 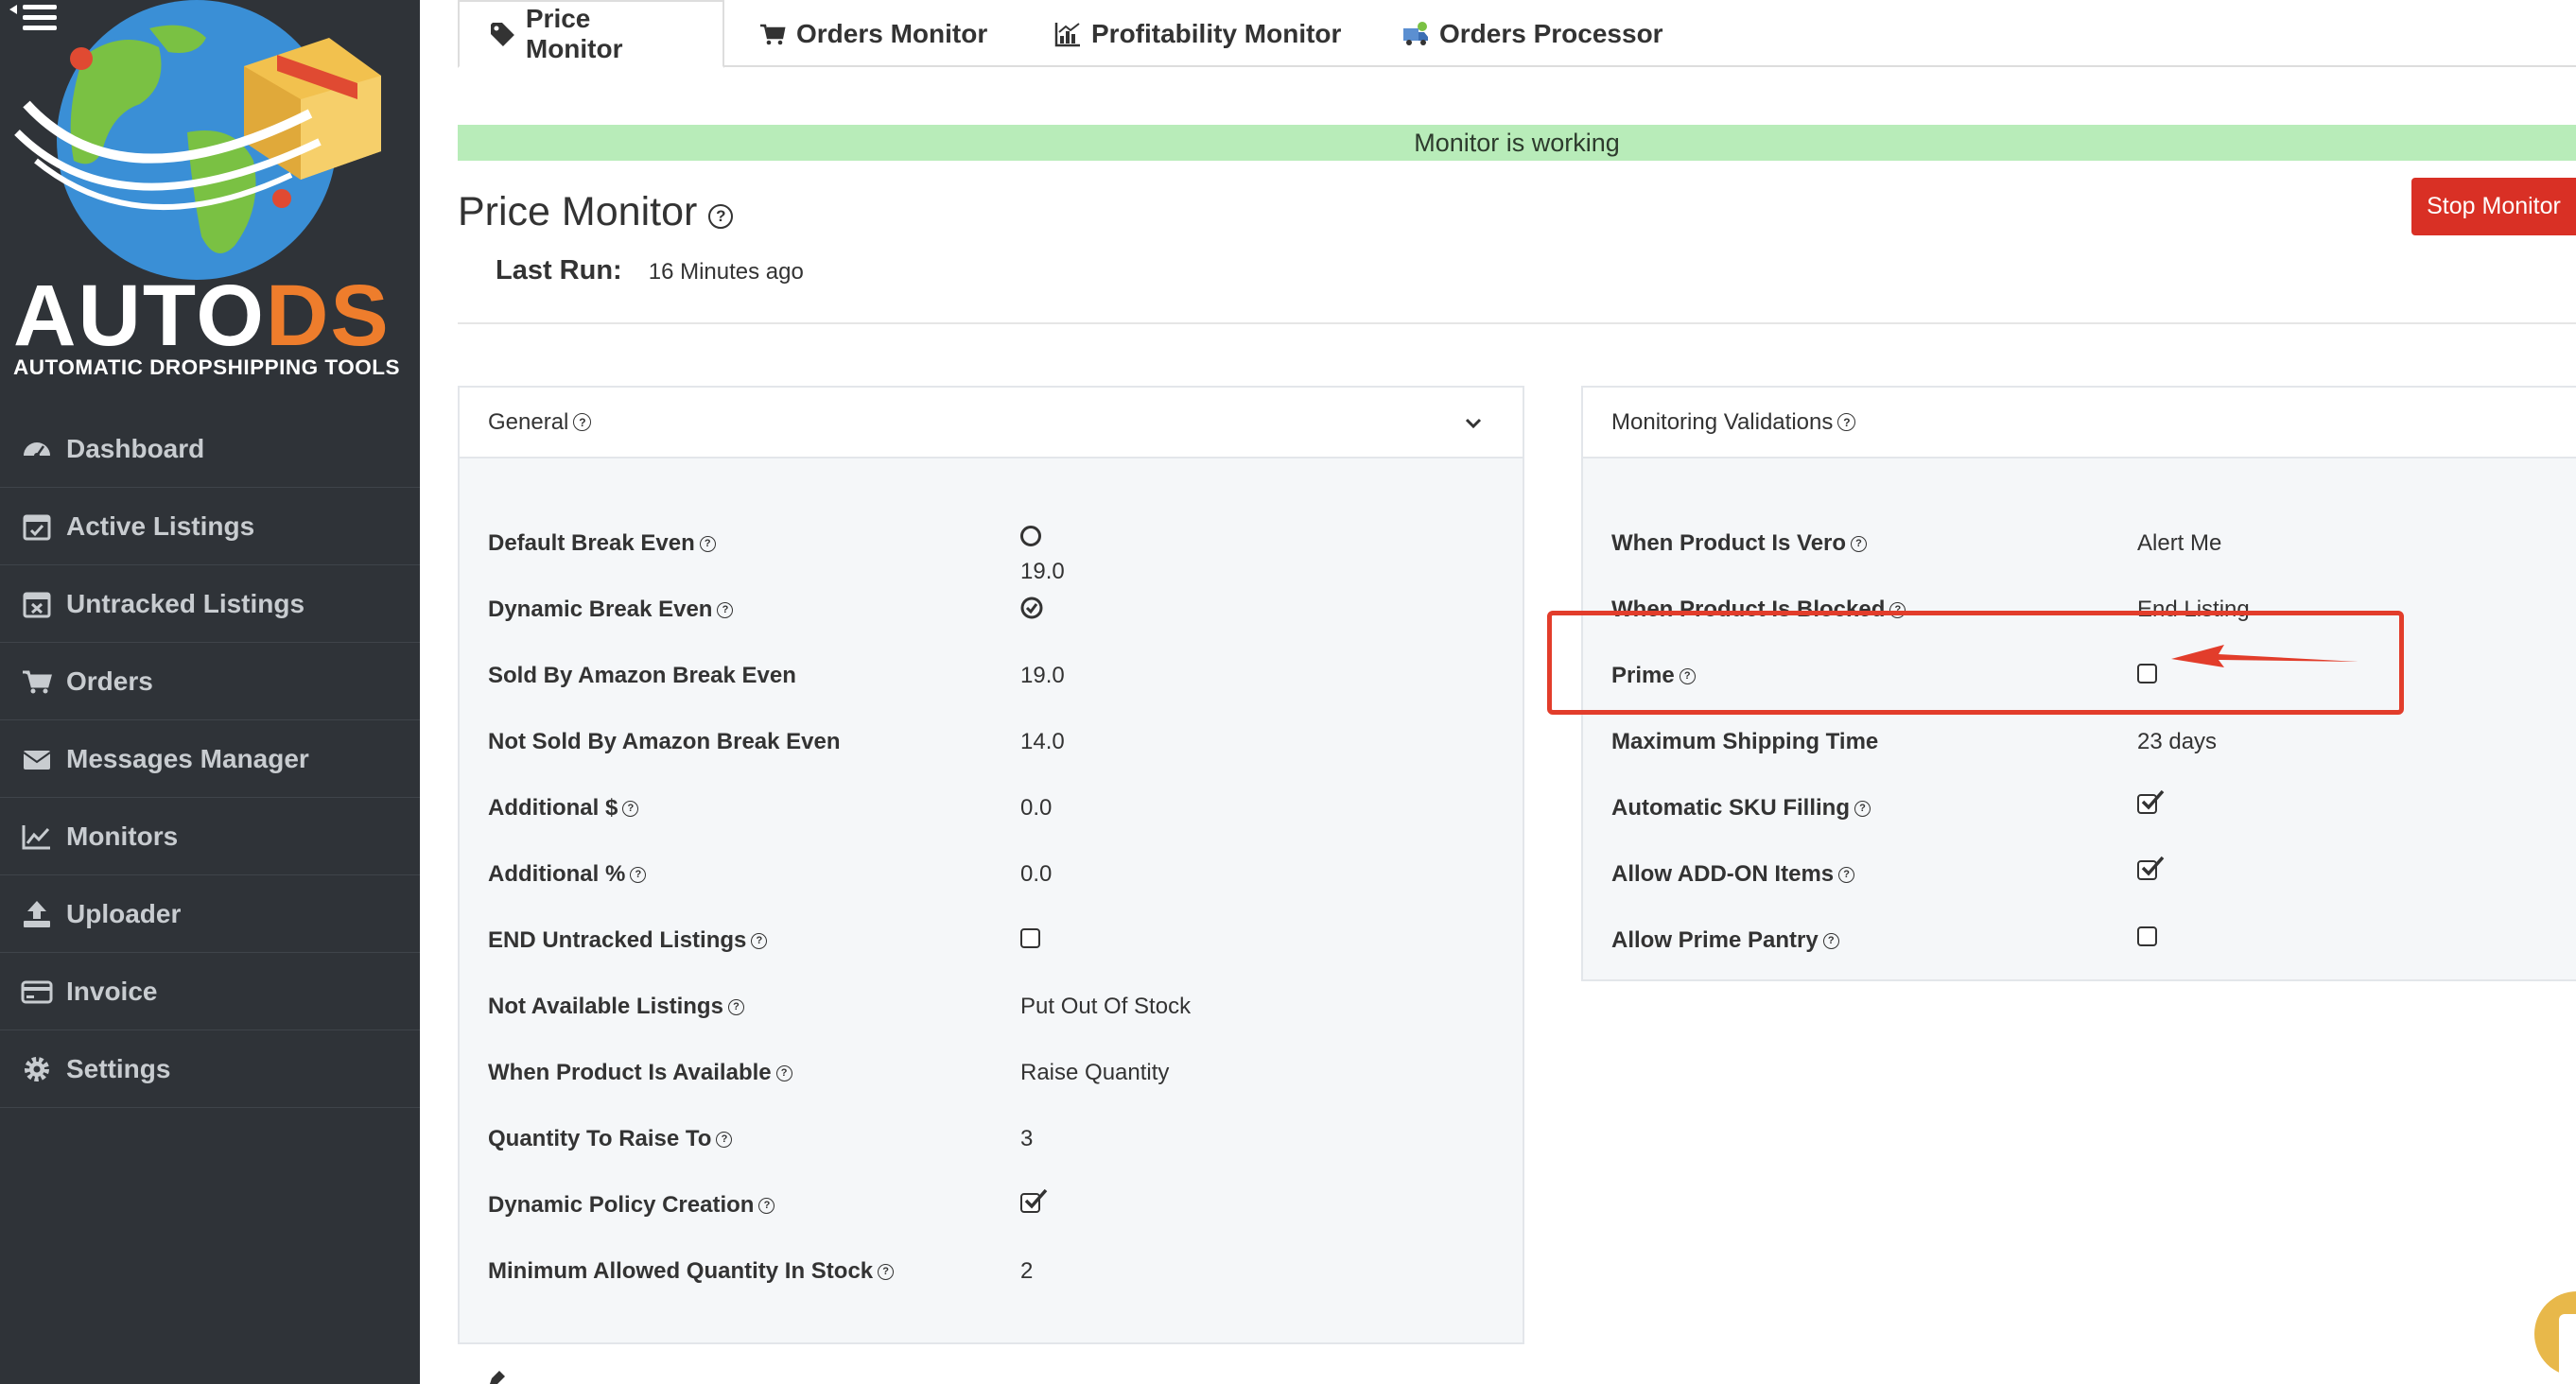 I want to click on setting-row: Not Available Listings? Put Out Of Stock, so click(x=1020, y=1007).